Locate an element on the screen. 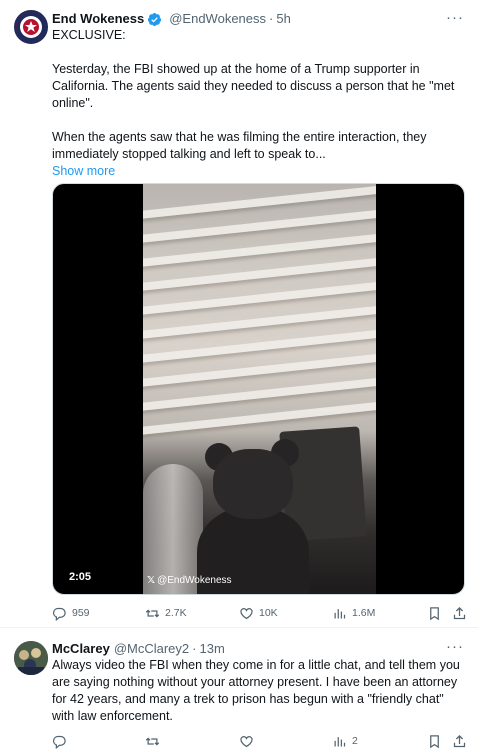  like-count: 10K is located at coordinates (268, 613).